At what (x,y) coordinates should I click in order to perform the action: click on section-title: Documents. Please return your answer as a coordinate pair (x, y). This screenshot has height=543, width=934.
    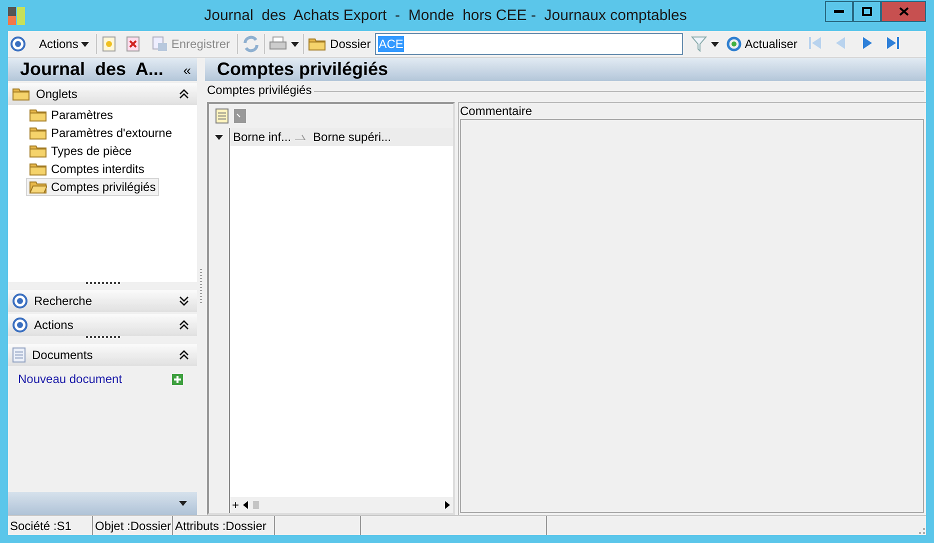
    Looking at the image, I should click on (63, 355).